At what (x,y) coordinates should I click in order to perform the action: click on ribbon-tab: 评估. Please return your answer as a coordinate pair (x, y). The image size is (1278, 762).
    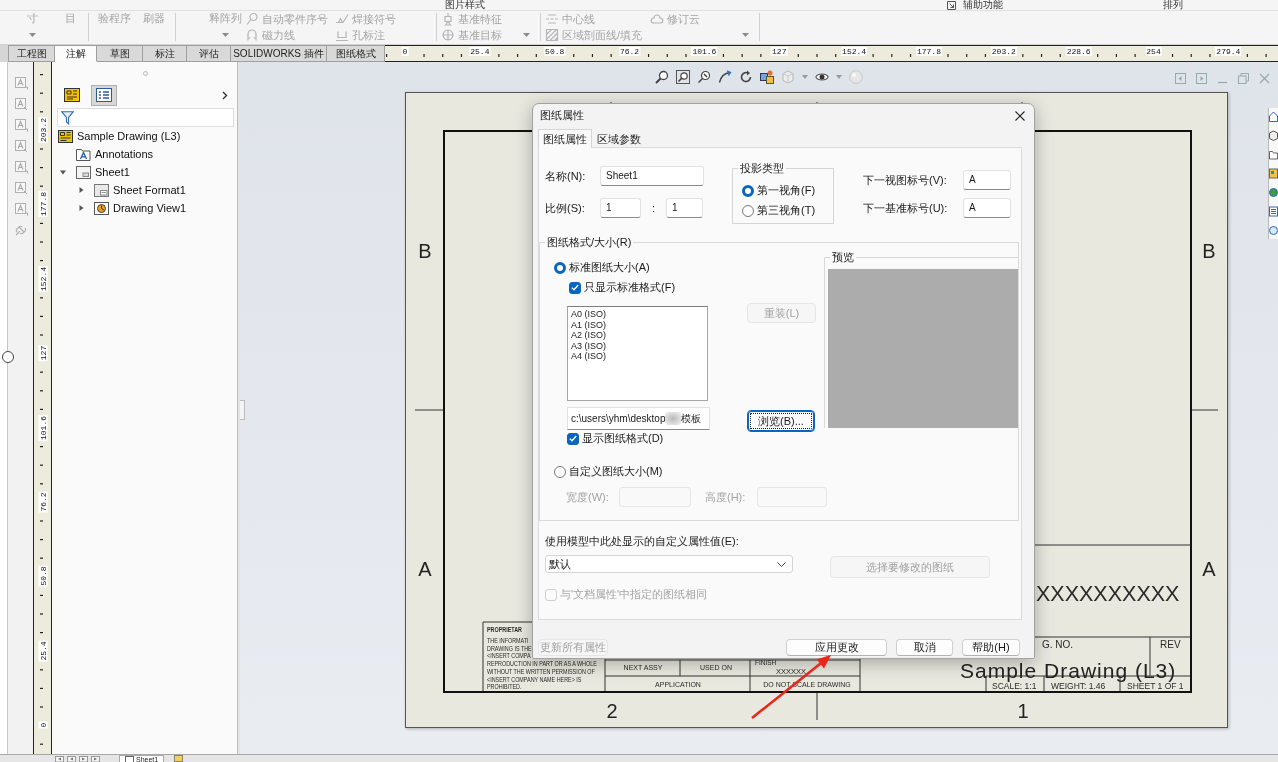
    Looking at the image, I should click on (209, 53).